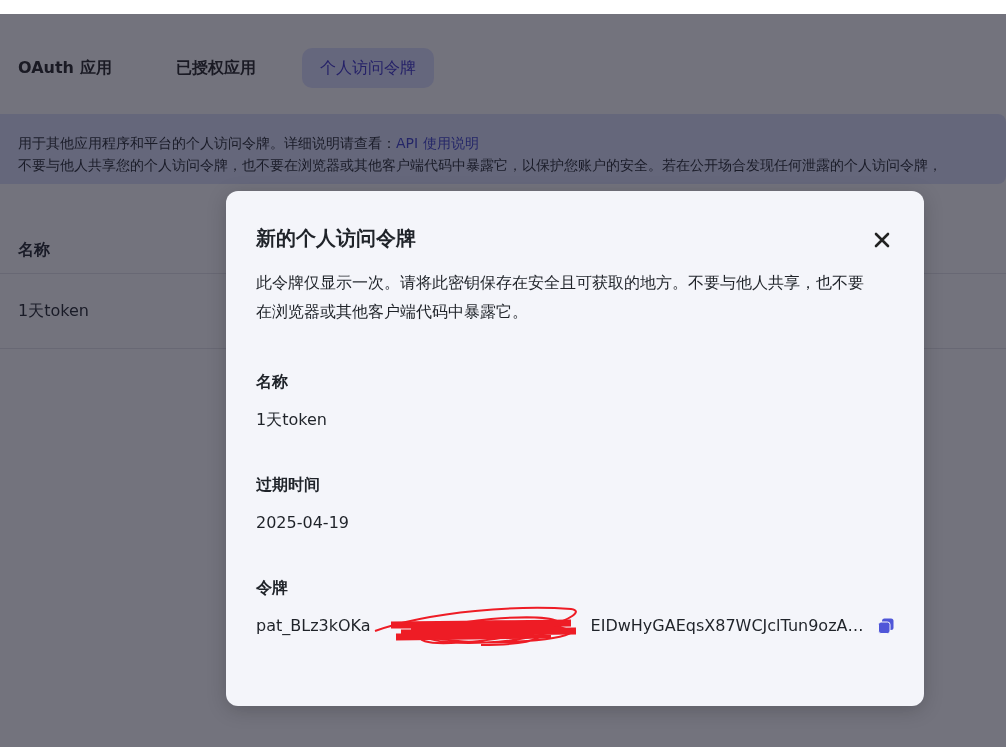  I want to click on api-docs-link: API 使用说明, so click(437, 143).